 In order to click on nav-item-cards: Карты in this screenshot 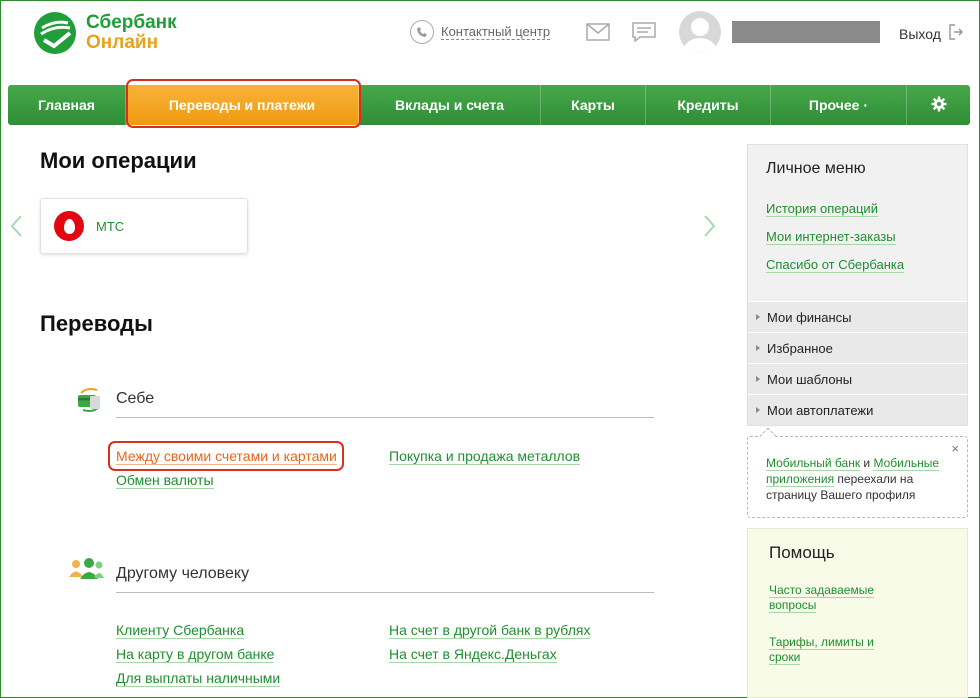, I will do `click(593, 105)`.